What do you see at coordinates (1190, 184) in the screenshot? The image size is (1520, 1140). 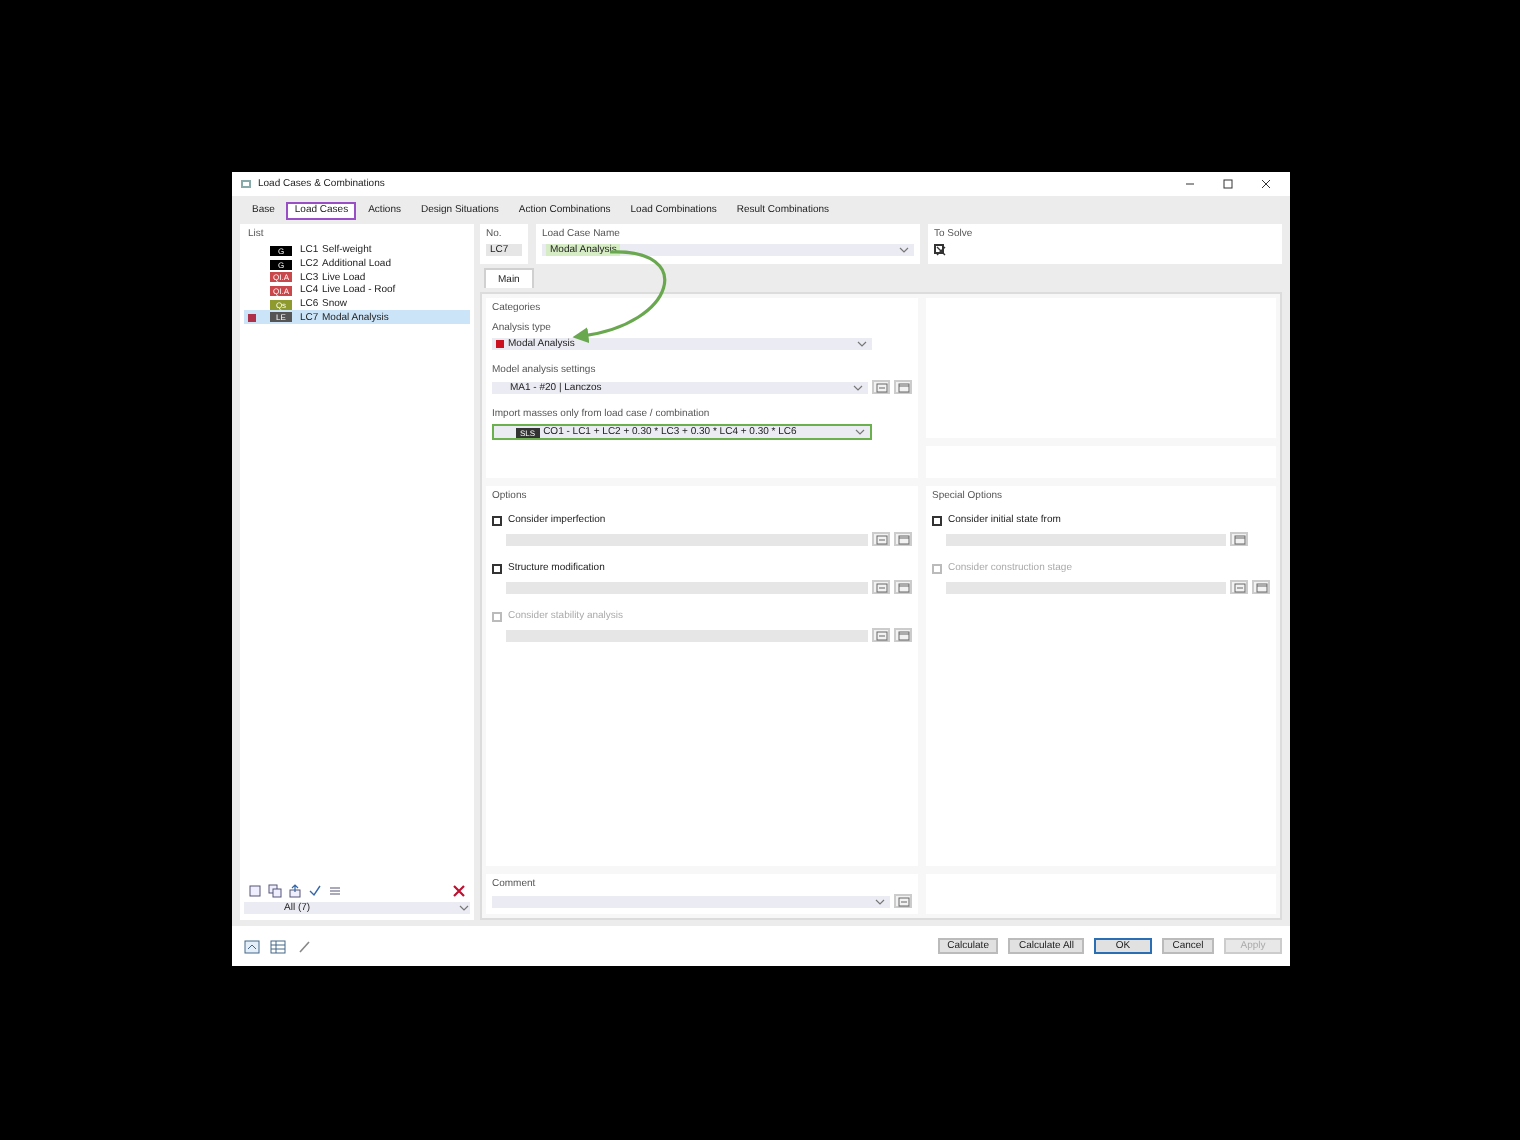 I see `minimize-icon` at bounding box center [1190, 184].